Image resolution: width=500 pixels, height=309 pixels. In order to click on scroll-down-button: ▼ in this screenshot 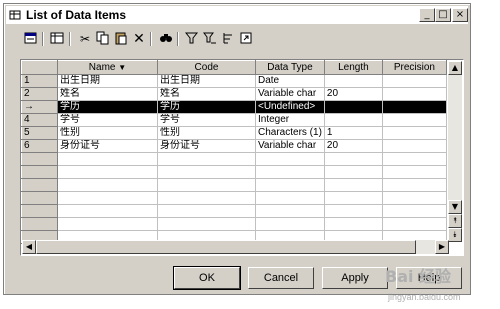, I will do `click(455, 207)`.